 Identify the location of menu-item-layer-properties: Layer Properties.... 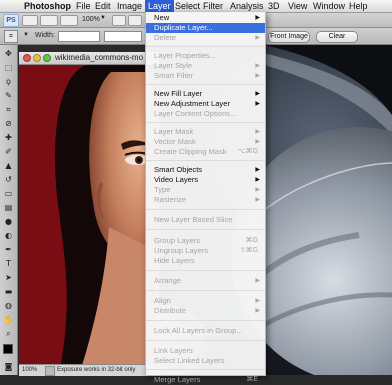
(205, 56).